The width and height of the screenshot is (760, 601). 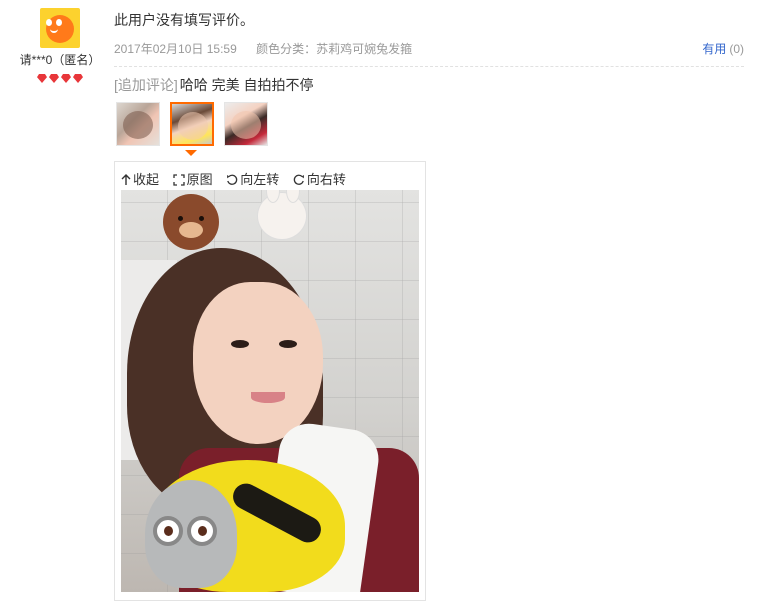 I want to click on rotate-right-button: 向右转, so click(x=319, y=178).